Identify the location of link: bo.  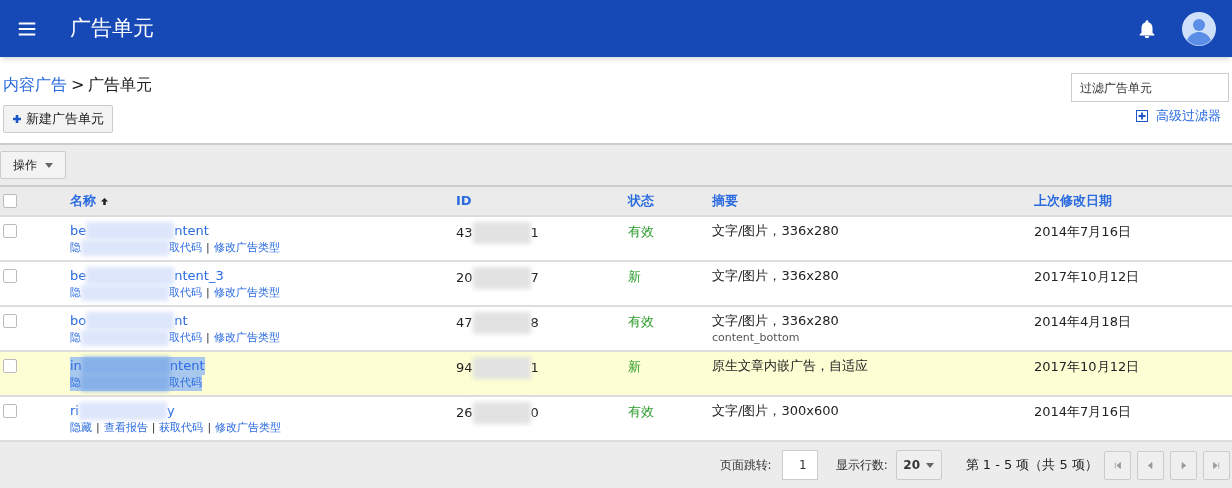
(78, 321).